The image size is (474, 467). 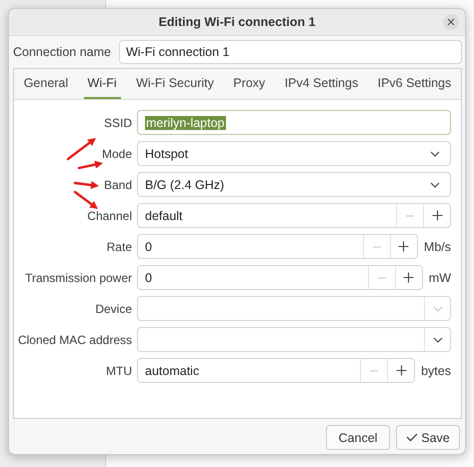 What do you see at coordinates (116, 153) in the screenshot?
I see `field-label: Mode` at bounding box center [116, 153].